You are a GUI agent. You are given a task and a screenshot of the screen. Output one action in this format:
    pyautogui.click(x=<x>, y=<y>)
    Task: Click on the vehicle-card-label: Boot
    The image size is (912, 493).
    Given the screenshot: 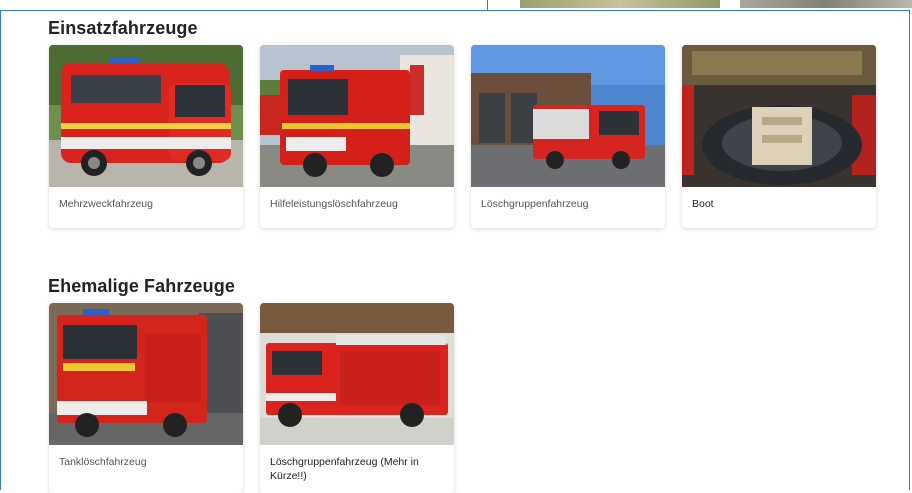 What is the action you would take?
    pyautogui.click(x=703, y=204)
    